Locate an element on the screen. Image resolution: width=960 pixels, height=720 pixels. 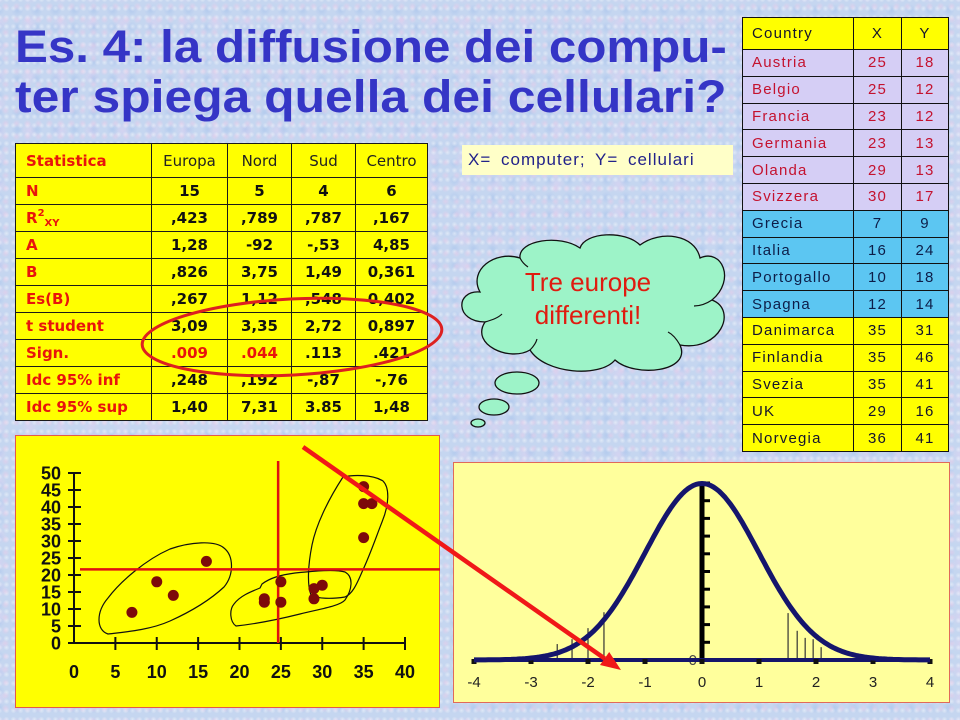
country-row: Germania 23 13 is located at coordinates (845, 143).